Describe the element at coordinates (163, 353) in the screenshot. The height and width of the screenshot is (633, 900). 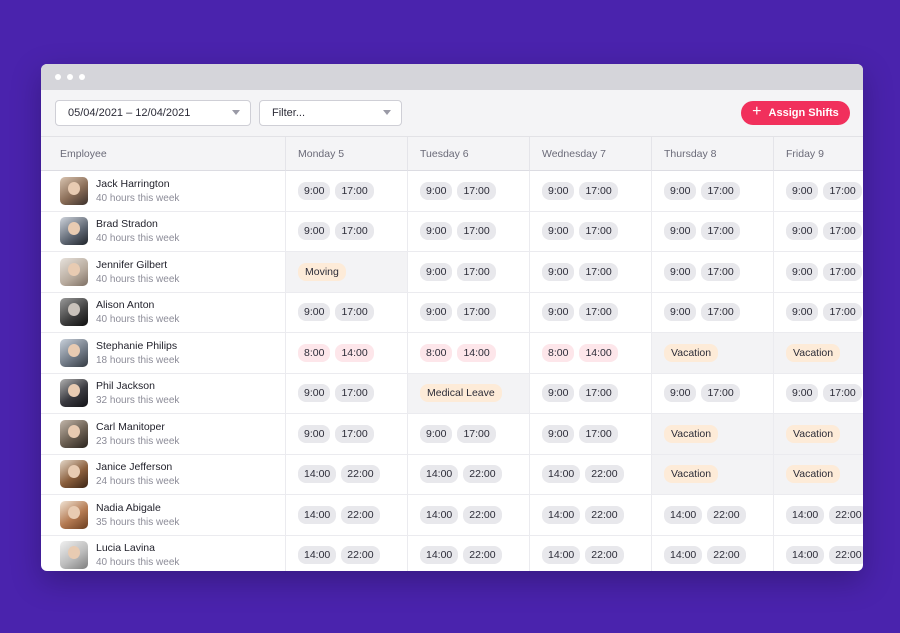
I see `employee-cell: Stephanie Philips 18 hours this week` at that location.